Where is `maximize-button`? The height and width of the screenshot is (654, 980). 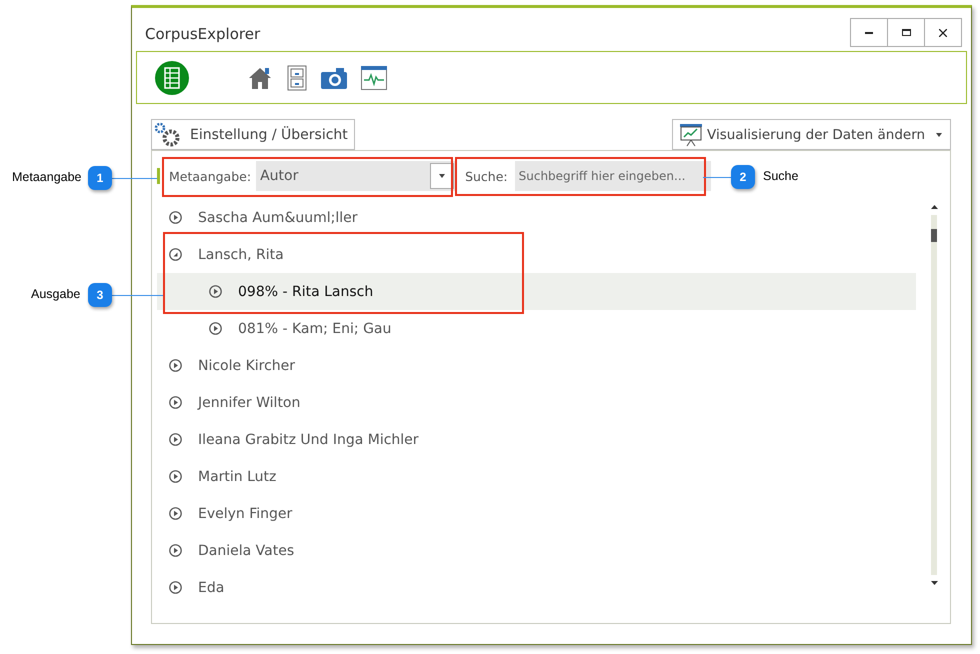
maximize-button is located at coordinates (906, 32).